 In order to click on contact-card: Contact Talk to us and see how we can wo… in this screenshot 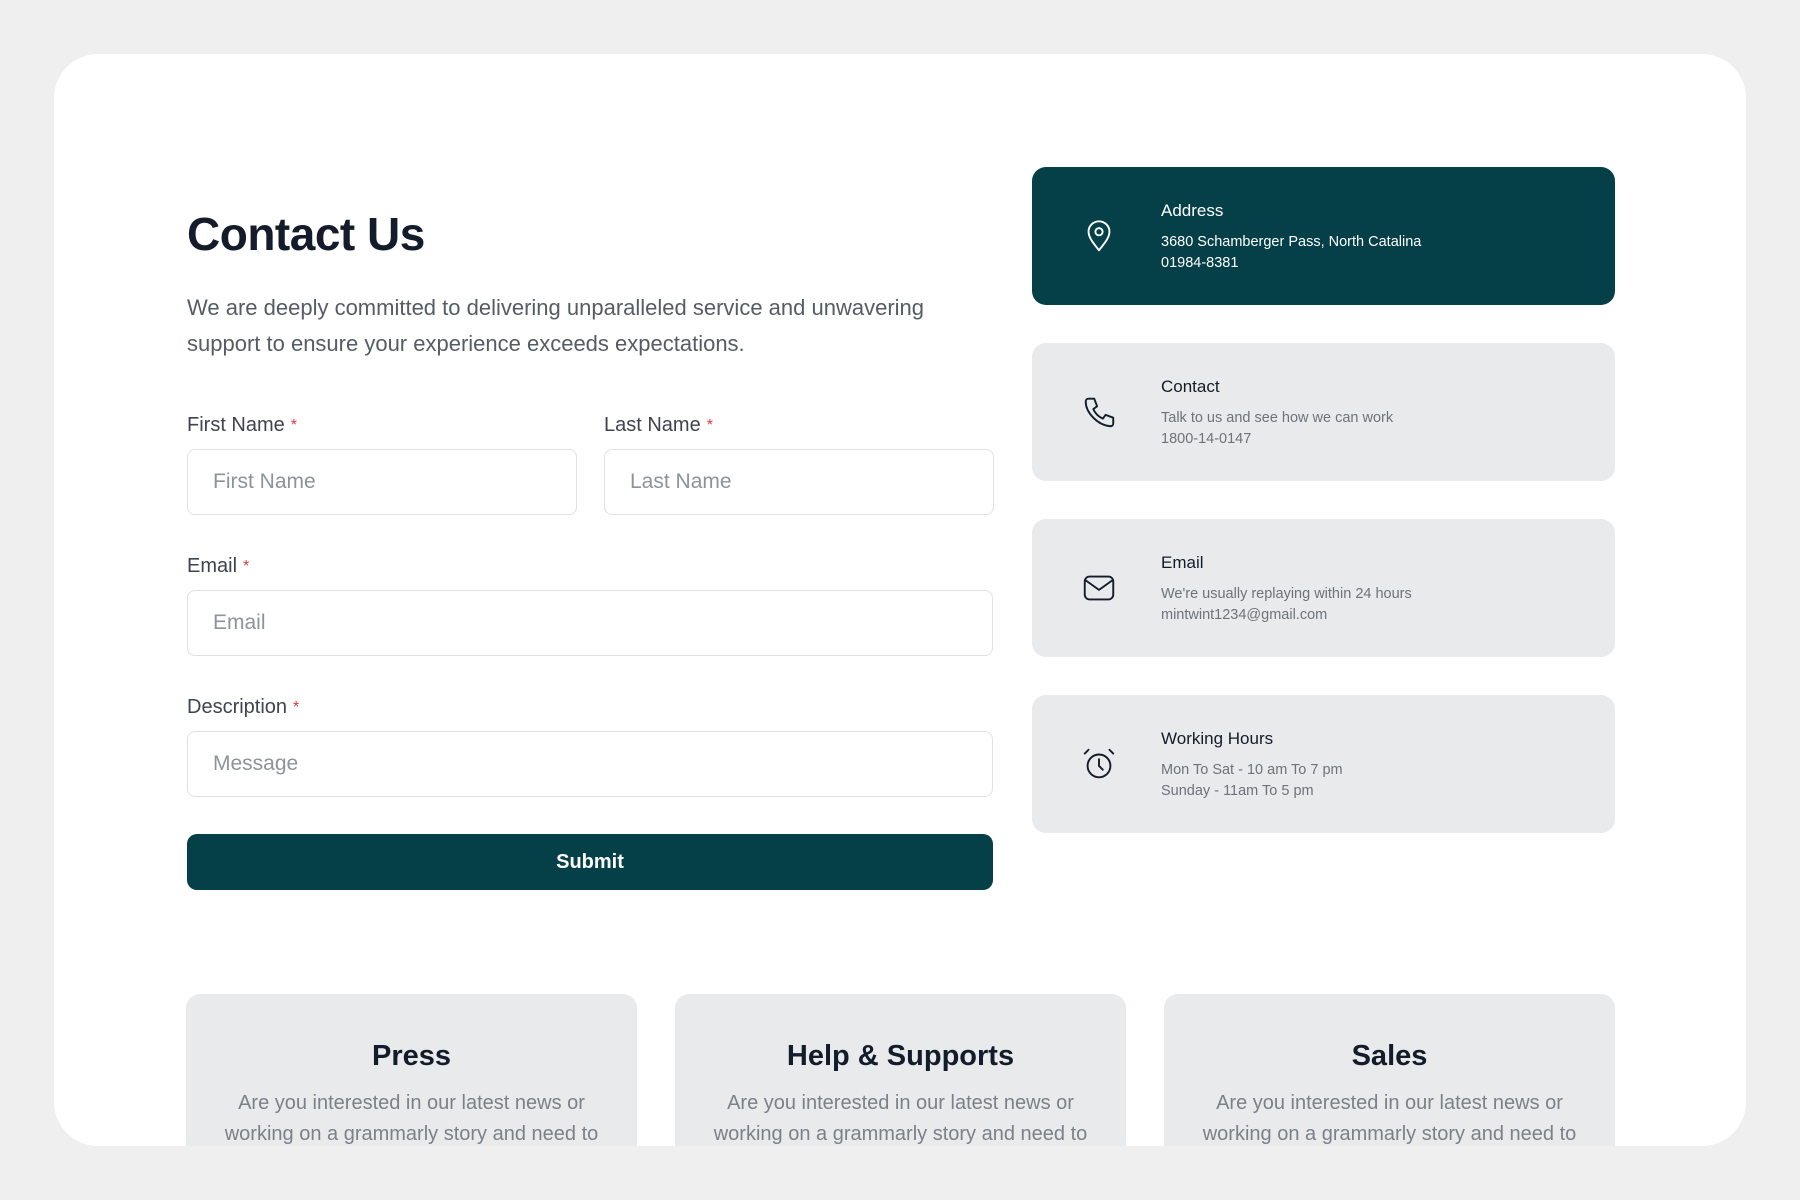, I will do `click(1323, 412)`.